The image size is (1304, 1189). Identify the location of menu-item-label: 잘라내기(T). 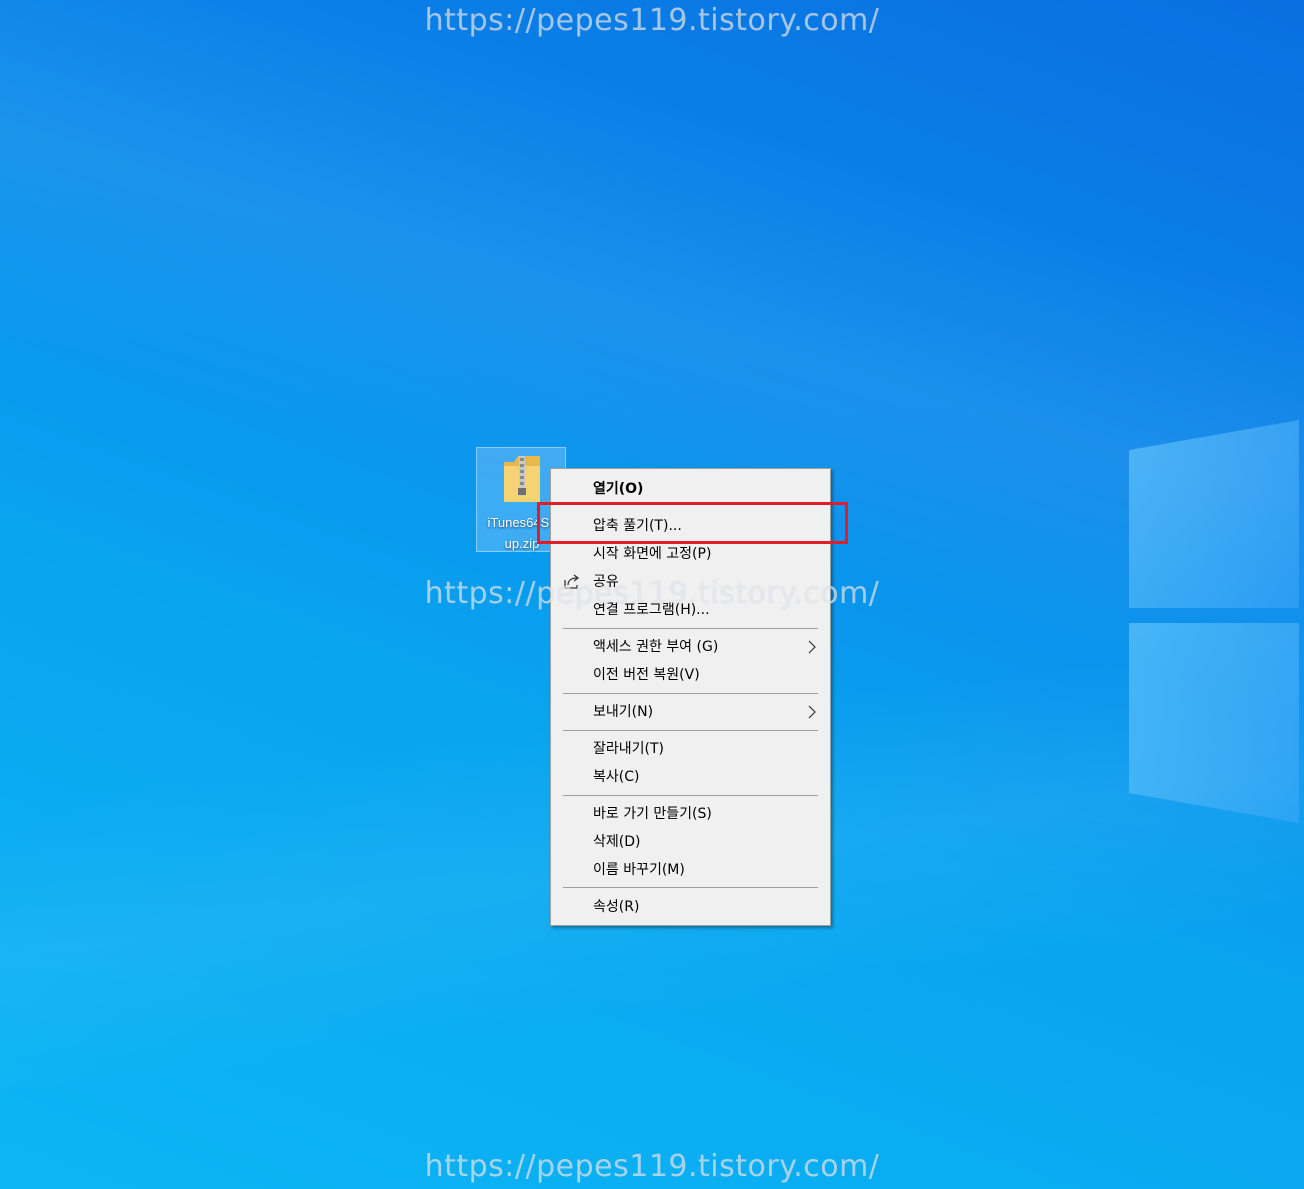
(628, 749).